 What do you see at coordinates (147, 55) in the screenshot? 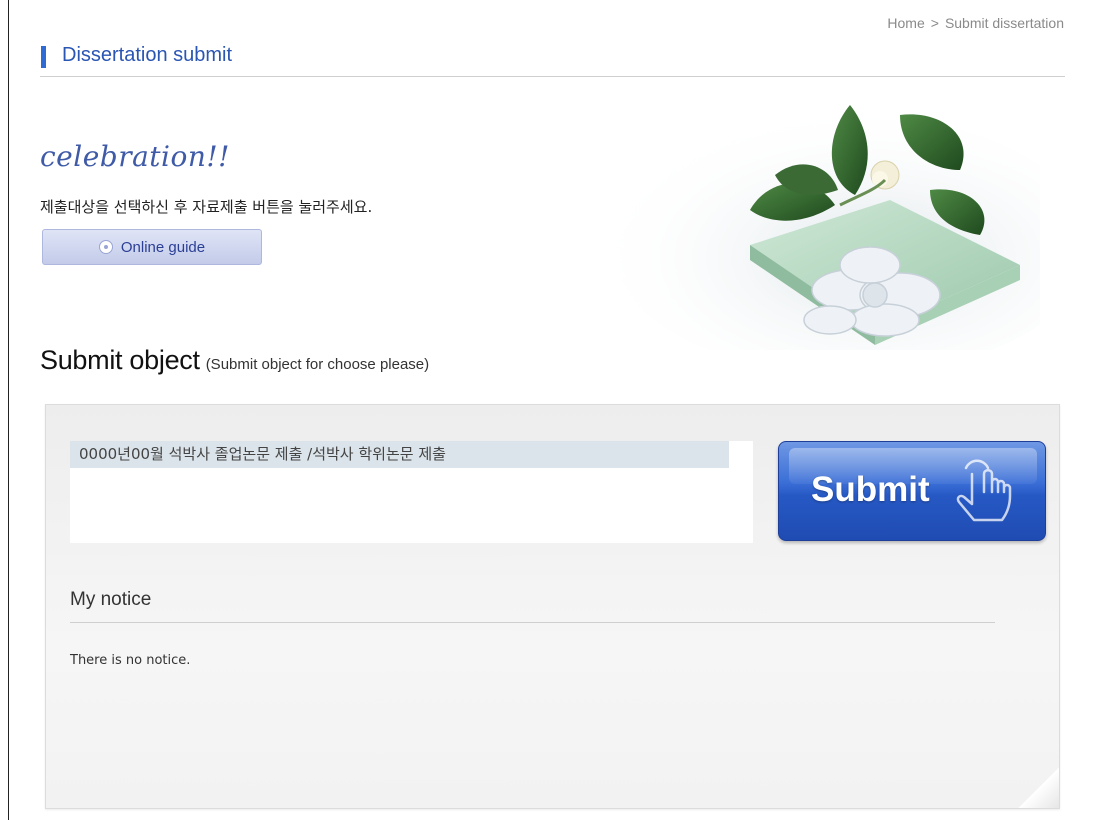
I see `page-title: Dissertation submit` at bounding box center [147, 55].